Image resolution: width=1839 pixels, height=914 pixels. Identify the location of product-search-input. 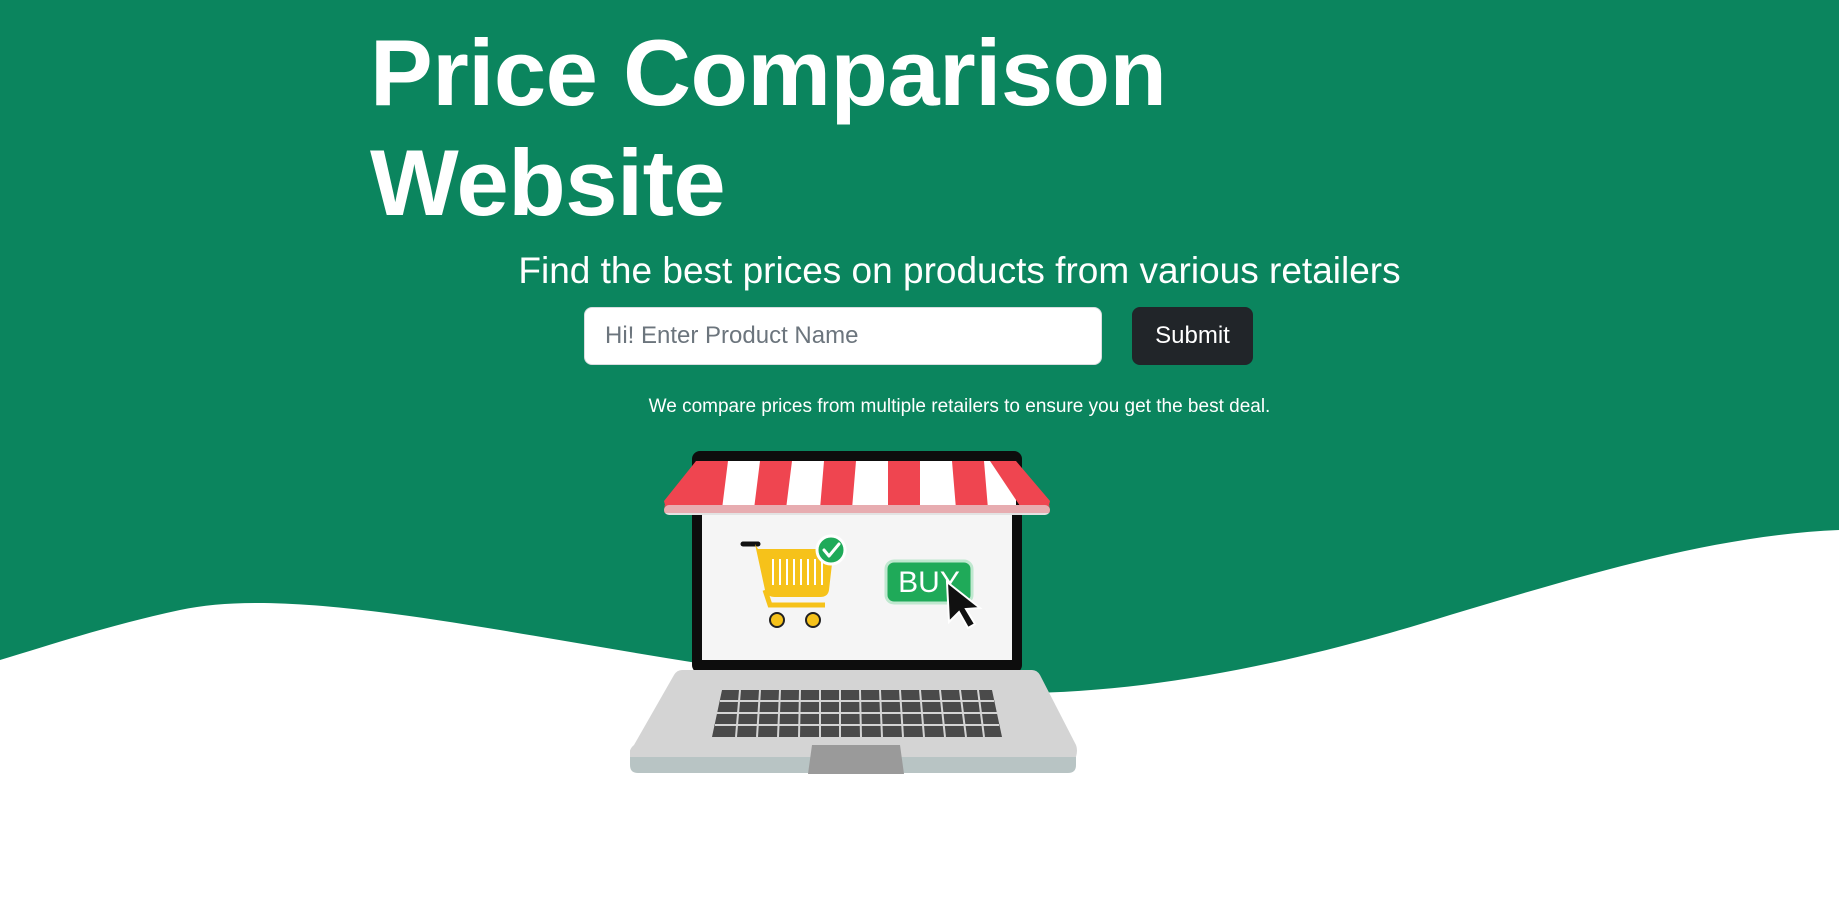
(843, 336).